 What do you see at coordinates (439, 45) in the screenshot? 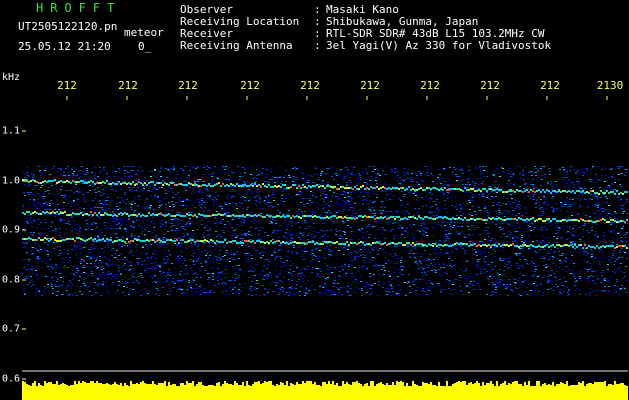
I see `info-value: 3el Yagi(V) Az 330 for Vladivostok` at bounding box center [439, 45].